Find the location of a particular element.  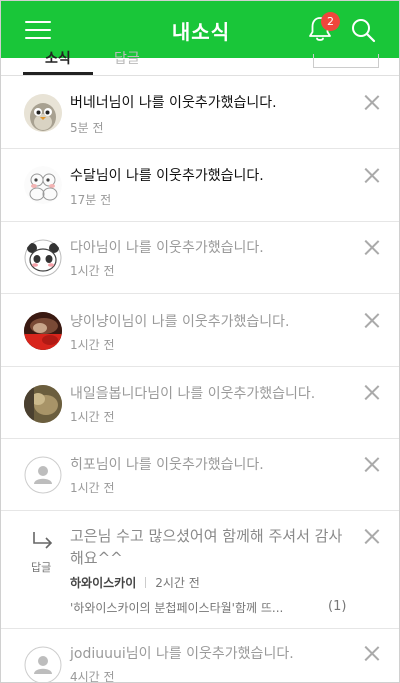

tab-replies: 답글 is located at coordinates (127, 58).